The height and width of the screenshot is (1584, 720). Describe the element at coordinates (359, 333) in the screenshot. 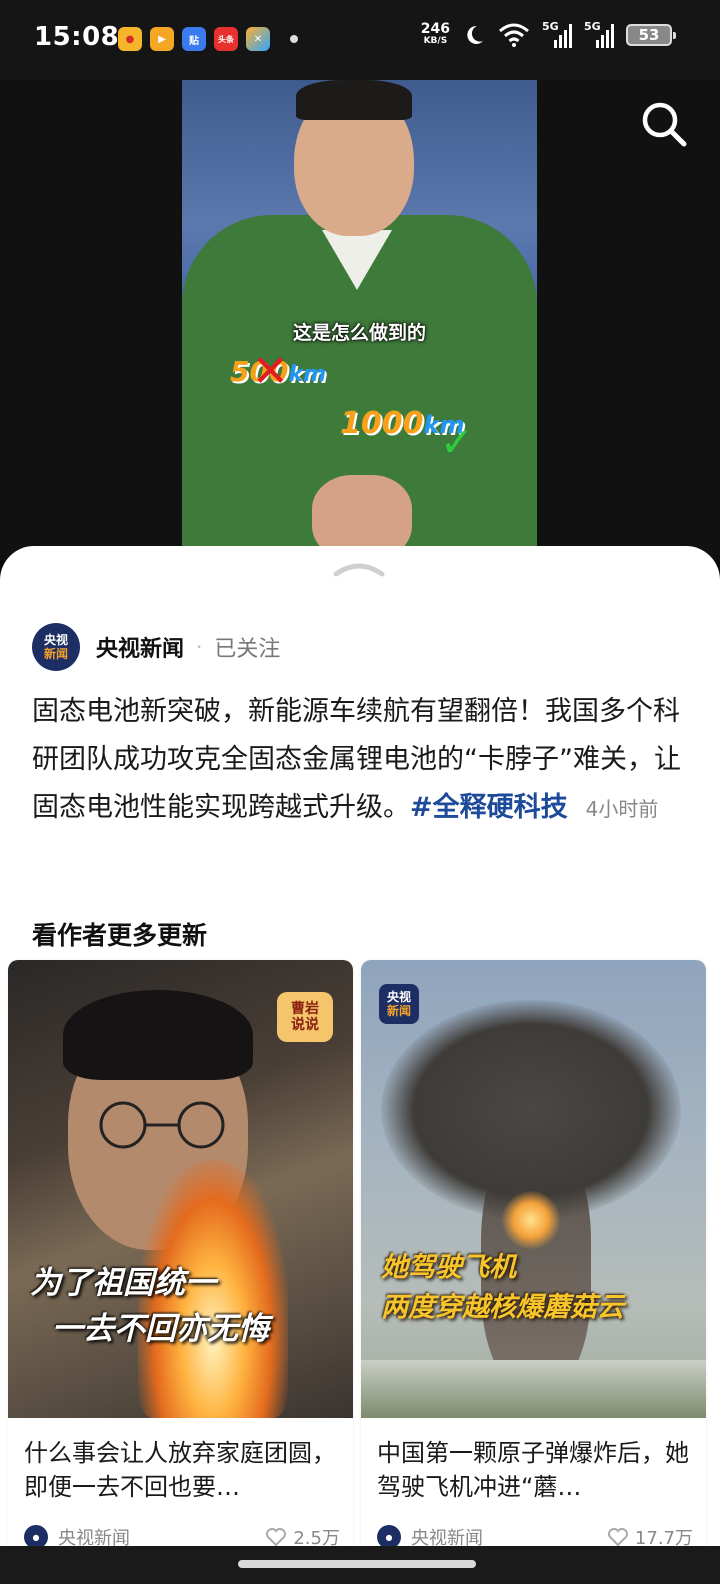

I see `video-subtitle: 这是怎么做到的` at that location.